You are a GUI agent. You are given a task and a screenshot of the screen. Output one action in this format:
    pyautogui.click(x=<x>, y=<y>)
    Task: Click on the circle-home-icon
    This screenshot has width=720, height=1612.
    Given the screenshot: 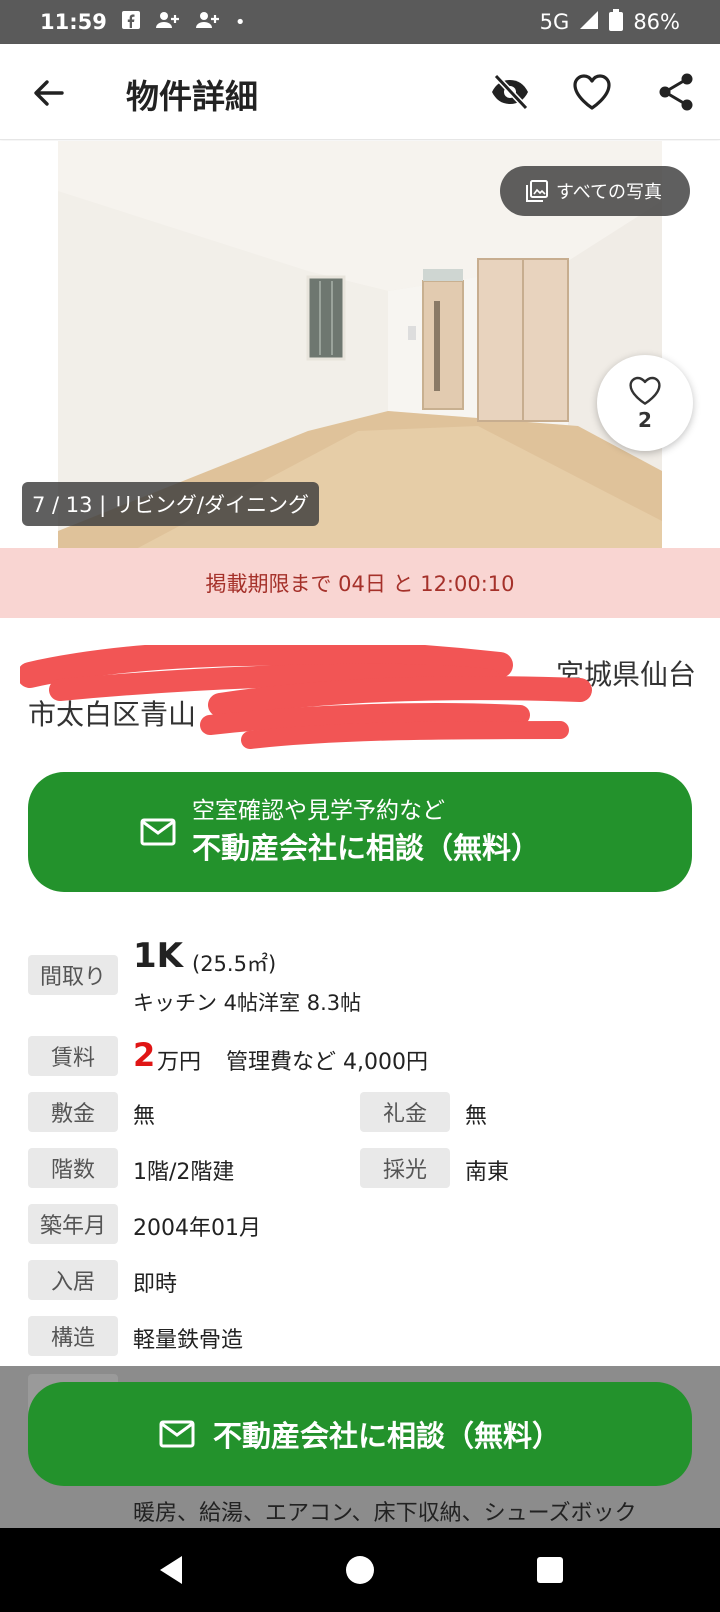 What is the action you would take?
    pyautogui.click(x=360, y=1570)
    